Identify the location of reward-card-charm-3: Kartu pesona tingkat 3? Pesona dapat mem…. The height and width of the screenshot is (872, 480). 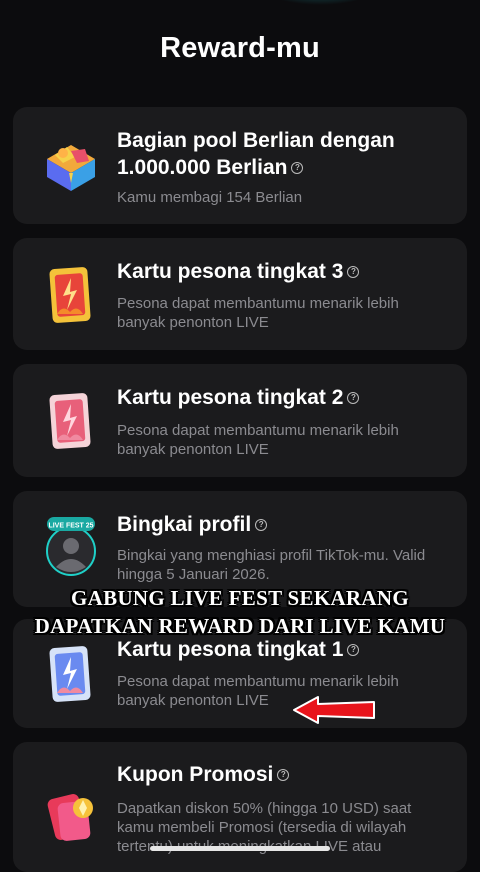
(240, 294).